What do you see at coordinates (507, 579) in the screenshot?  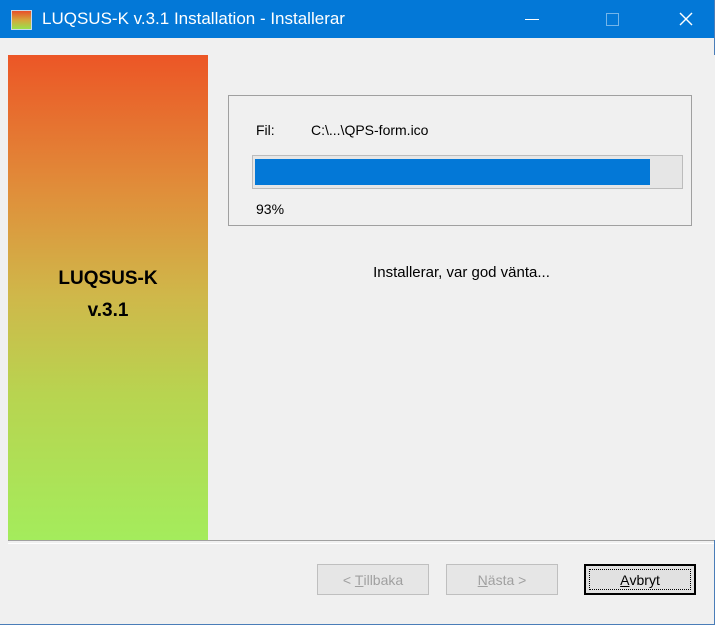 I see `next-button-post: ästa >` at bounding box center [507, 579].